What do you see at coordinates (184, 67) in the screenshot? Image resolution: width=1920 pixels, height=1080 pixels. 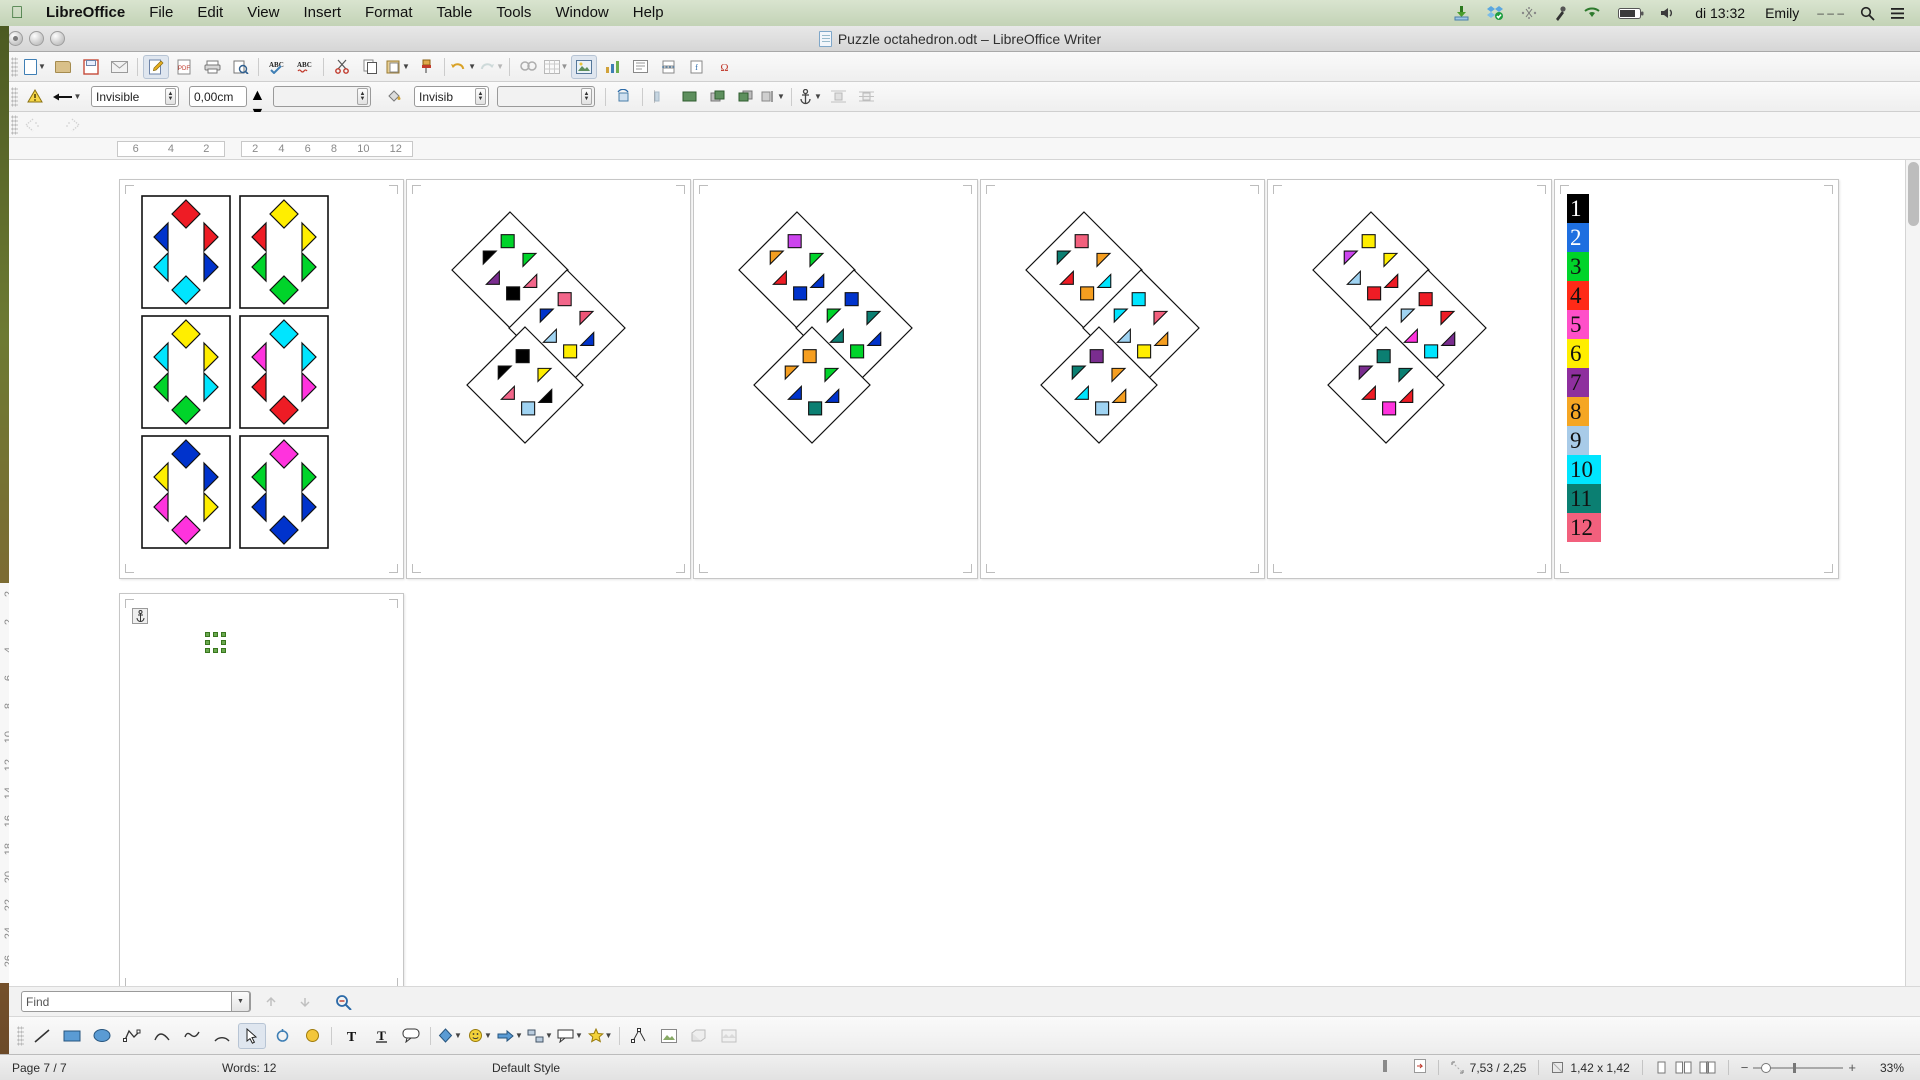 I see `export-pdf-button: PDF` at bounding box center [184, 67].